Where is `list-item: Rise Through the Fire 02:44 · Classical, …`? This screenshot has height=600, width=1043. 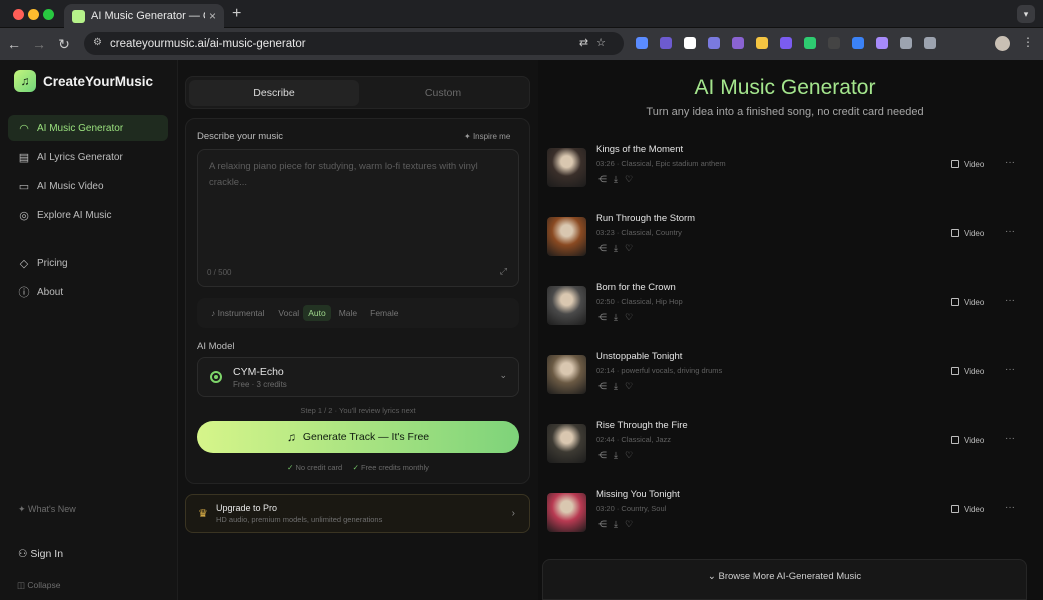 list-item: Rise Through the Fire 02:44 · Classical, … is located at coordinates (788, 449).